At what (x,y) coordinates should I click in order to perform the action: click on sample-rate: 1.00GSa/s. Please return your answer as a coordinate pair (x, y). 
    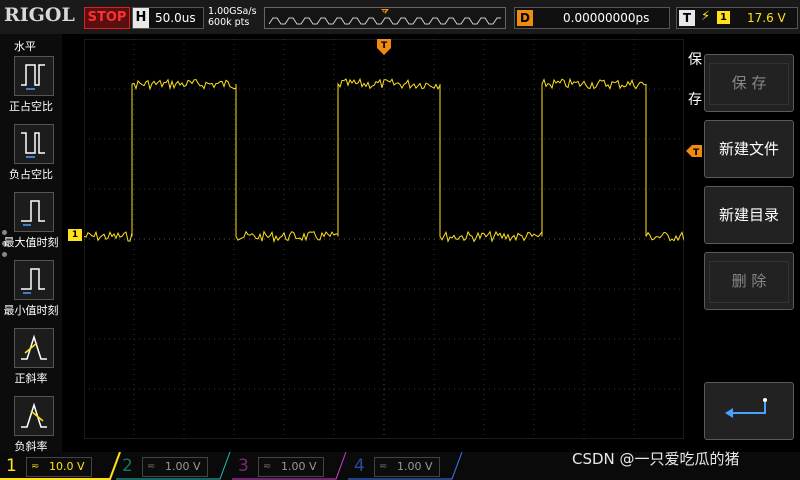
    Looking at the image, I should click on (232, 11).